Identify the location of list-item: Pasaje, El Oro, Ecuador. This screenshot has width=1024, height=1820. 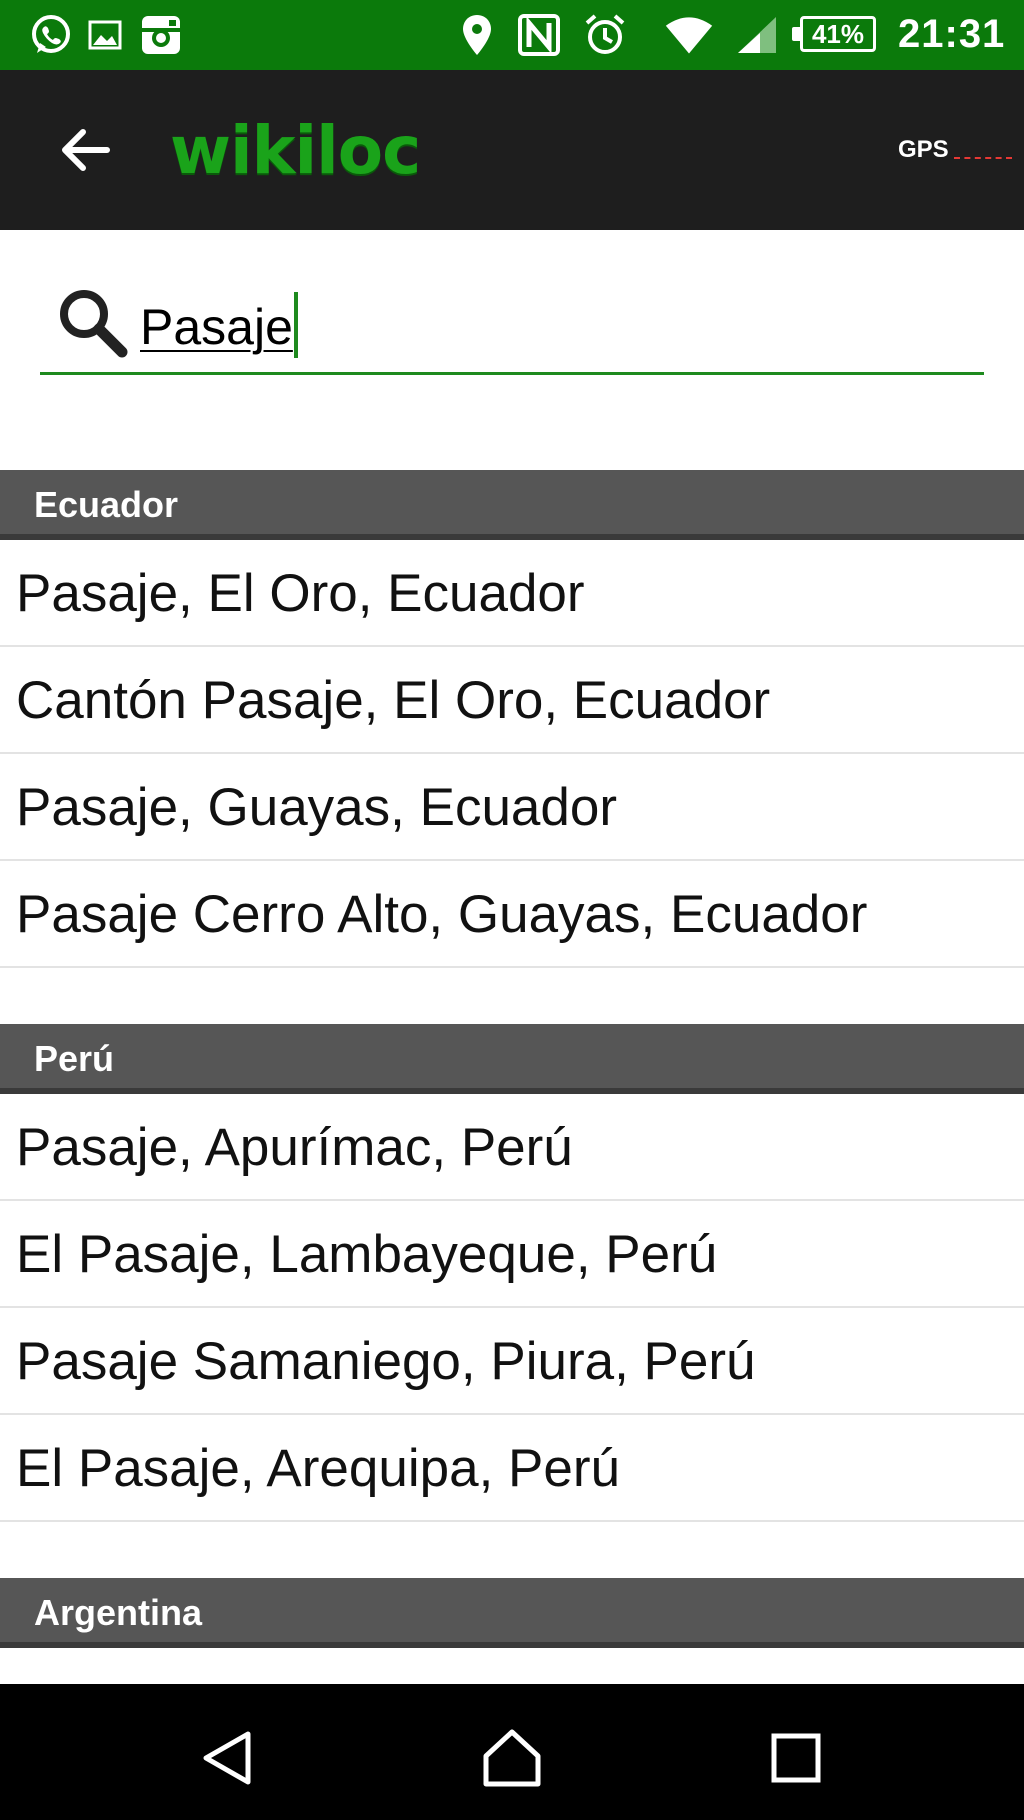
(512, 593).